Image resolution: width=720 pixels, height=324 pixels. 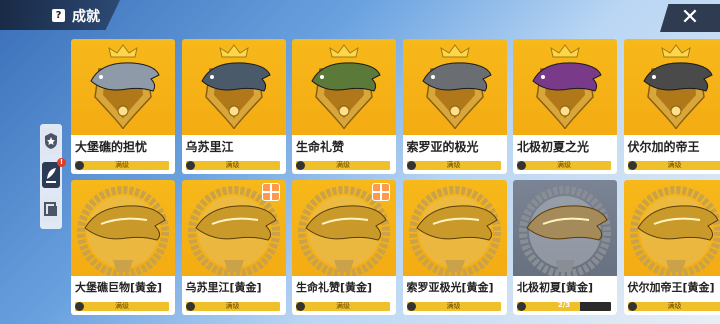 I want to click on achievement-name: 生命礼赞[黄金], so click(x=334, y=287).